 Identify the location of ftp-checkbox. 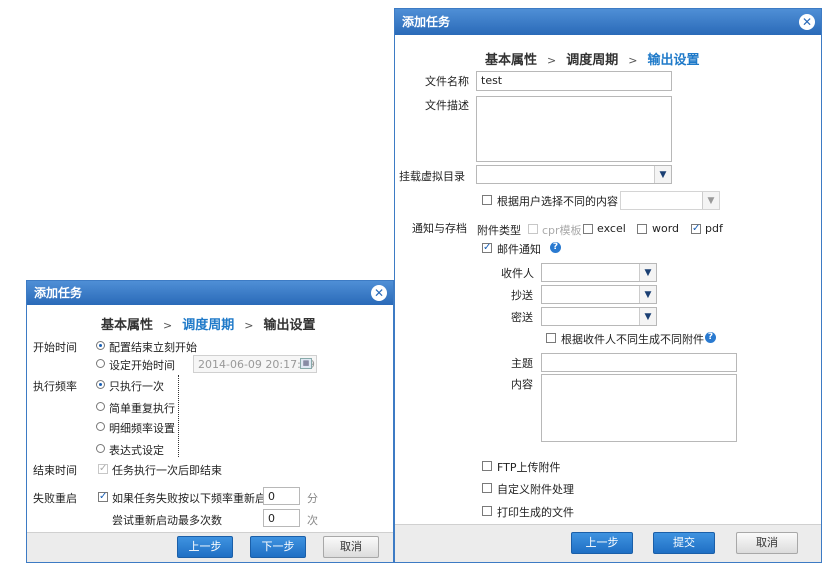
(487, 466).